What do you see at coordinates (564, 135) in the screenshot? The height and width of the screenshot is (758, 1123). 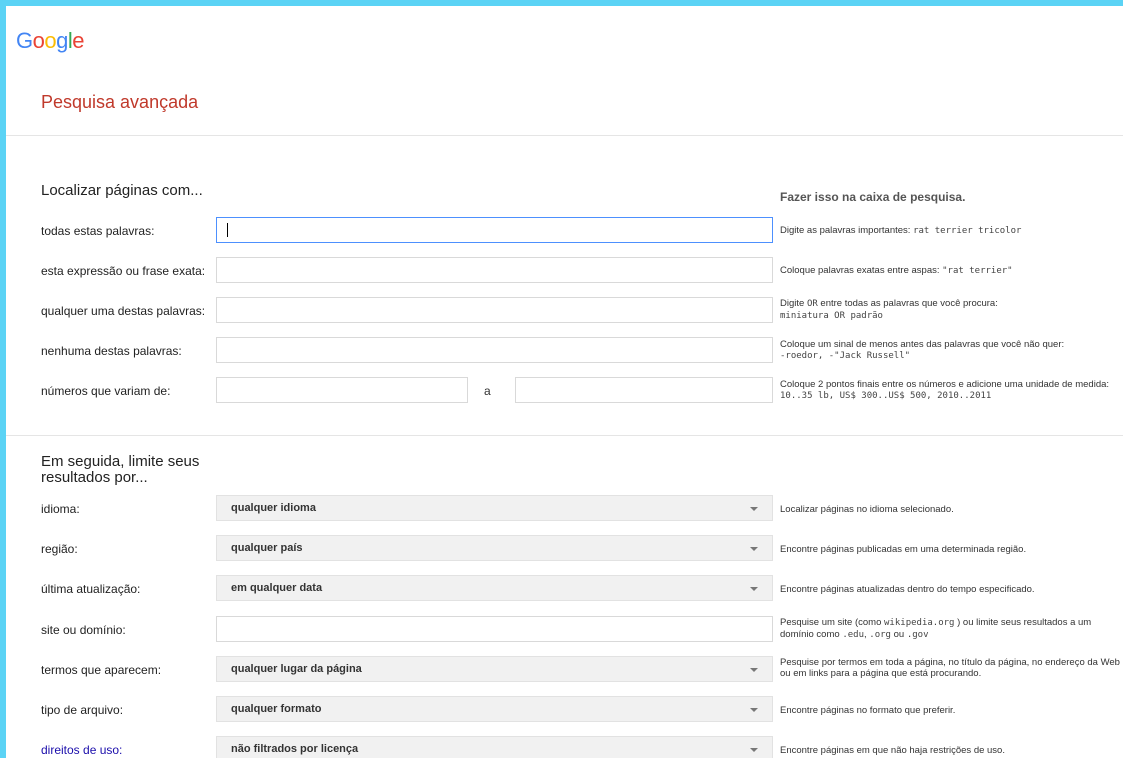 I see `header-divider` at bounding box center [564, 135].